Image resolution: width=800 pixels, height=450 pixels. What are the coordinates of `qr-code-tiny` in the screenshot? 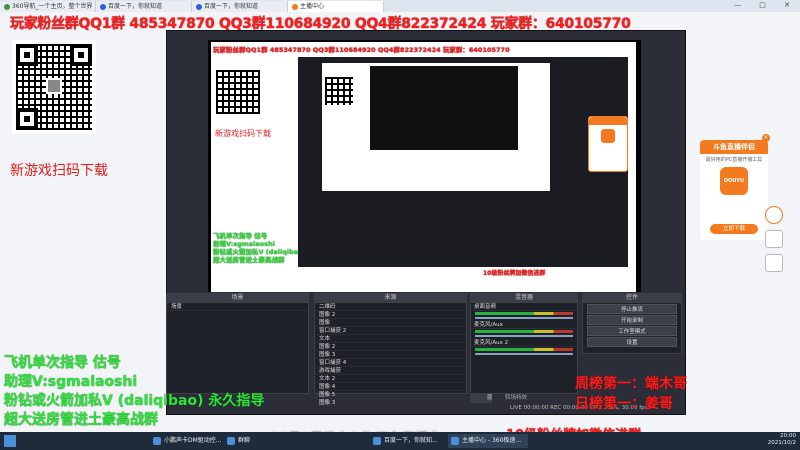 It's located at (339, 91).